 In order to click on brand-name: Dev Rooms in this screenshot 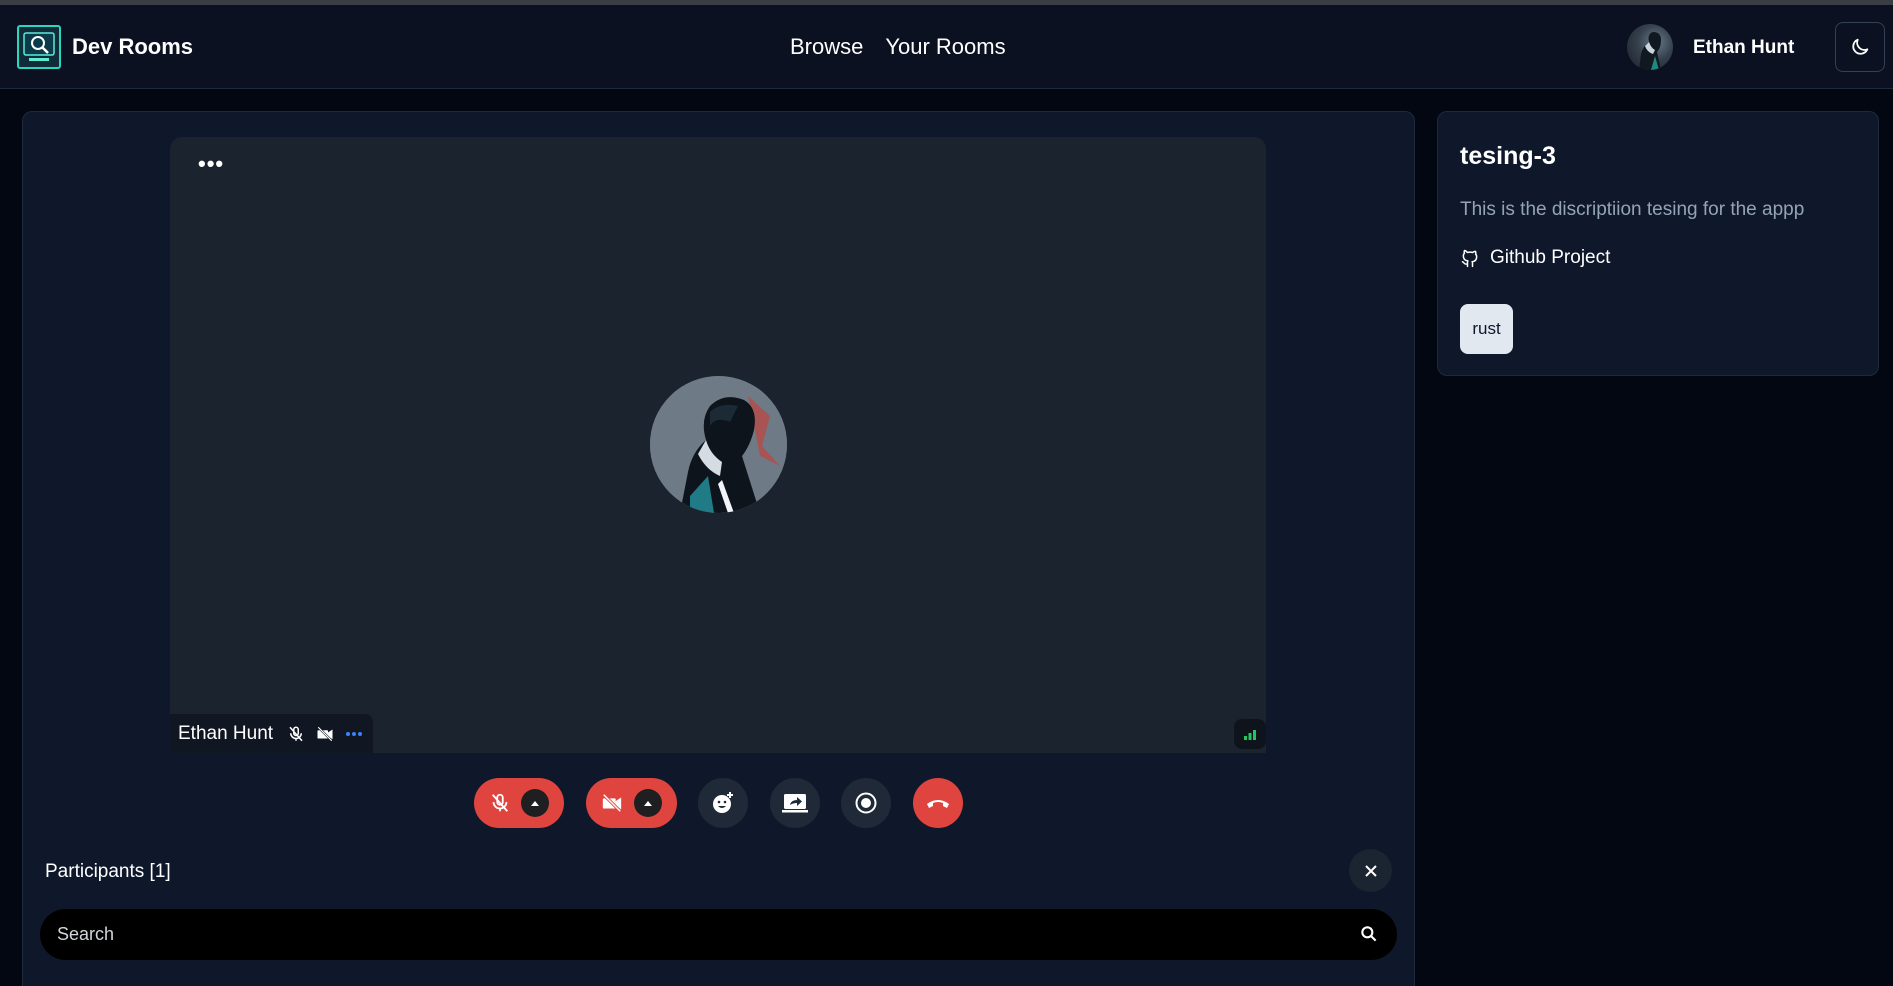, I will do `click(132, 47)`.